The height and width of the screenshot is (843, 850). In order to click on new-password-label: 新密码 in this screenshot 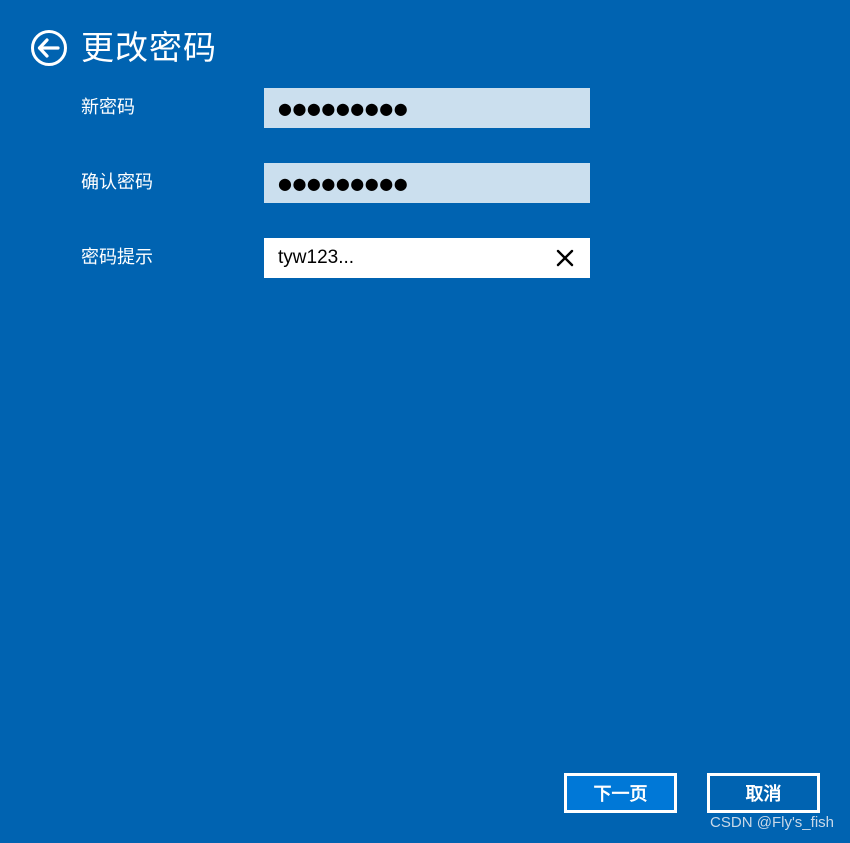, I will do `click(108, 107)`.